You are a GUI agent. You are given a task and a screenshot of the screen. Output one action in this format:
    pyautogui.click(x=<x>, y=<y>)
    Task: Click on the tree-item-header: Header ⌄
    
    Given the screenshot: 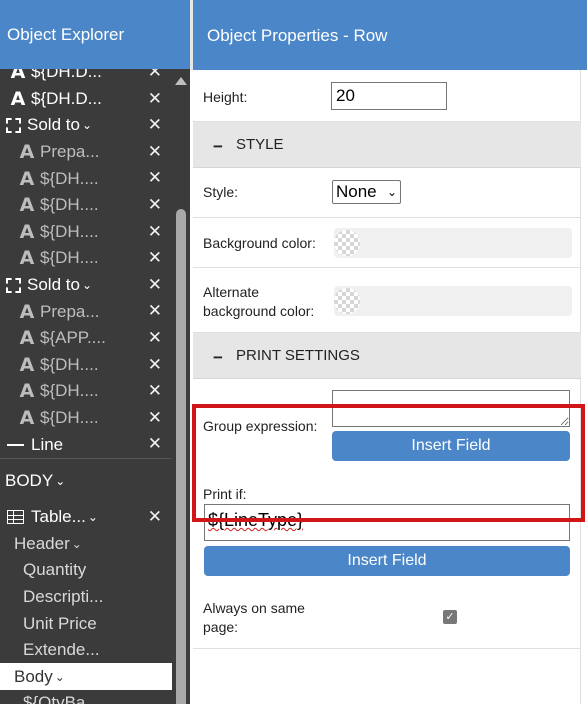 What is the action you would take?
    pyautogui.click(x=86, y=544)
    